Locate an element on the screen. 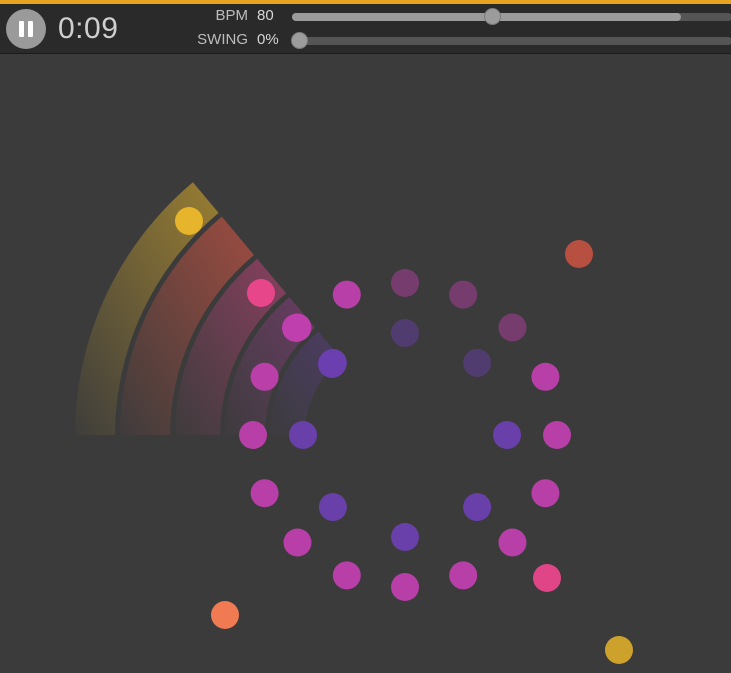  bpm-value: 80 is located at coordinates (265, 15).